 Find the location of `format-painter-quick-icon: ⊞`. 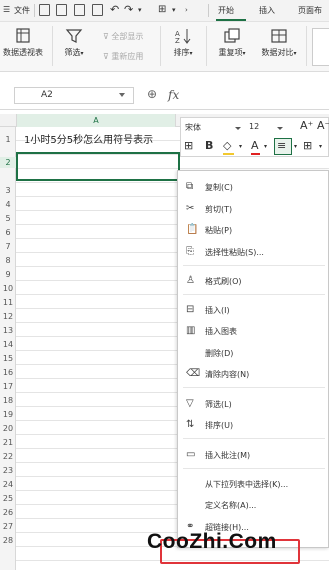

format-painter-quick-icon: ⊞ is located at coordinates (162, 9).